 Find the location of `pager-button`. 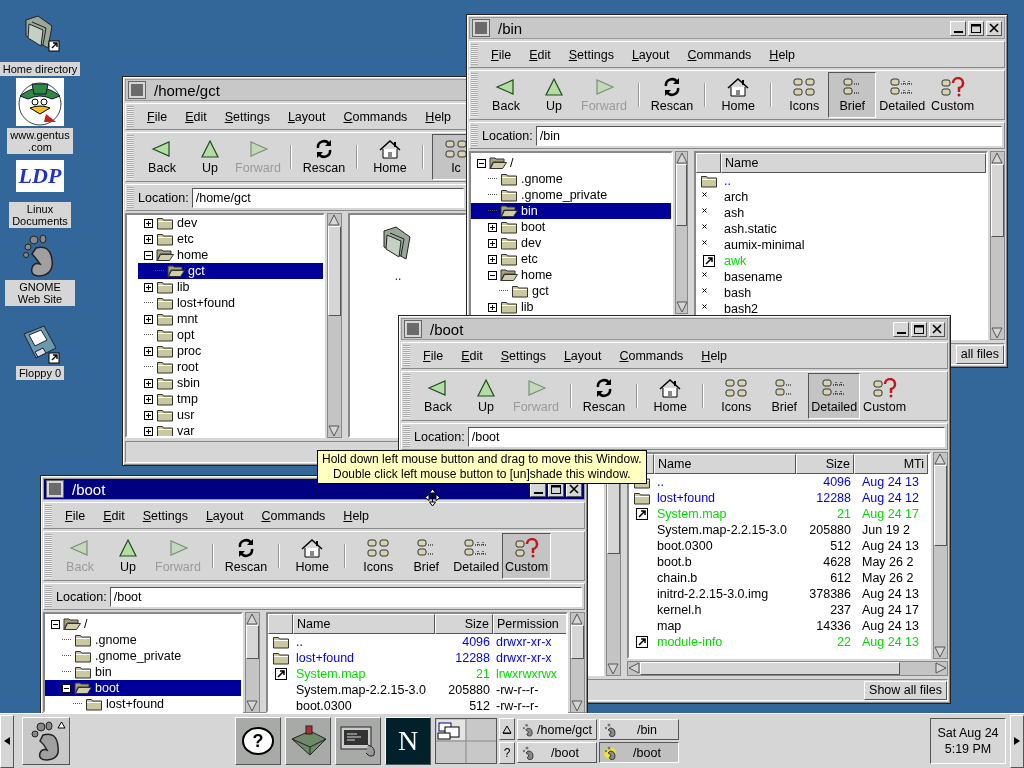

pager-button is located at coordinates (507, 729).